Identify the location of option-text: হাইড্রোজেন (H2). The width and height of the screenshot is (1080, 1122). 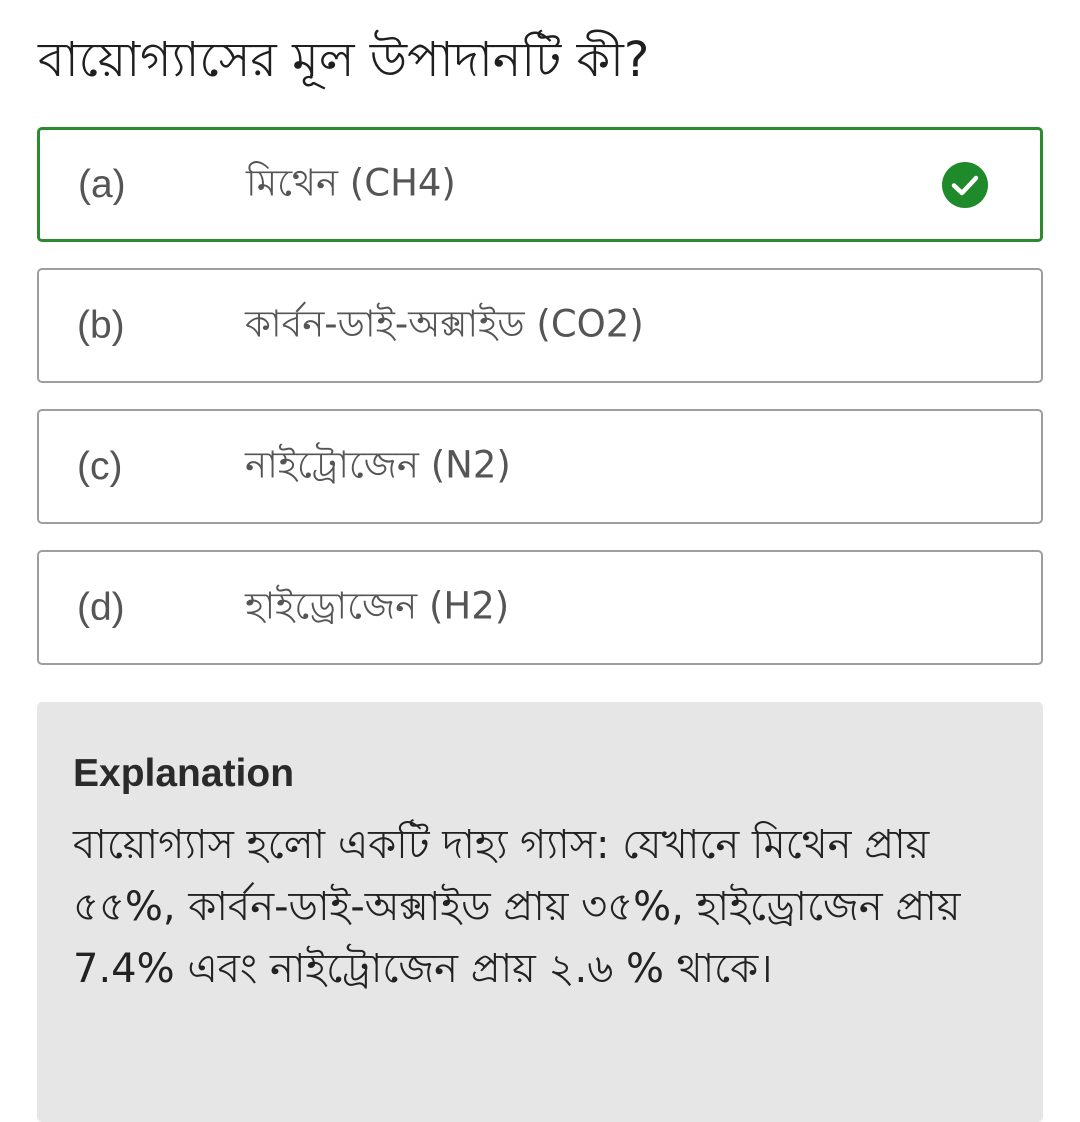
(377, 605).